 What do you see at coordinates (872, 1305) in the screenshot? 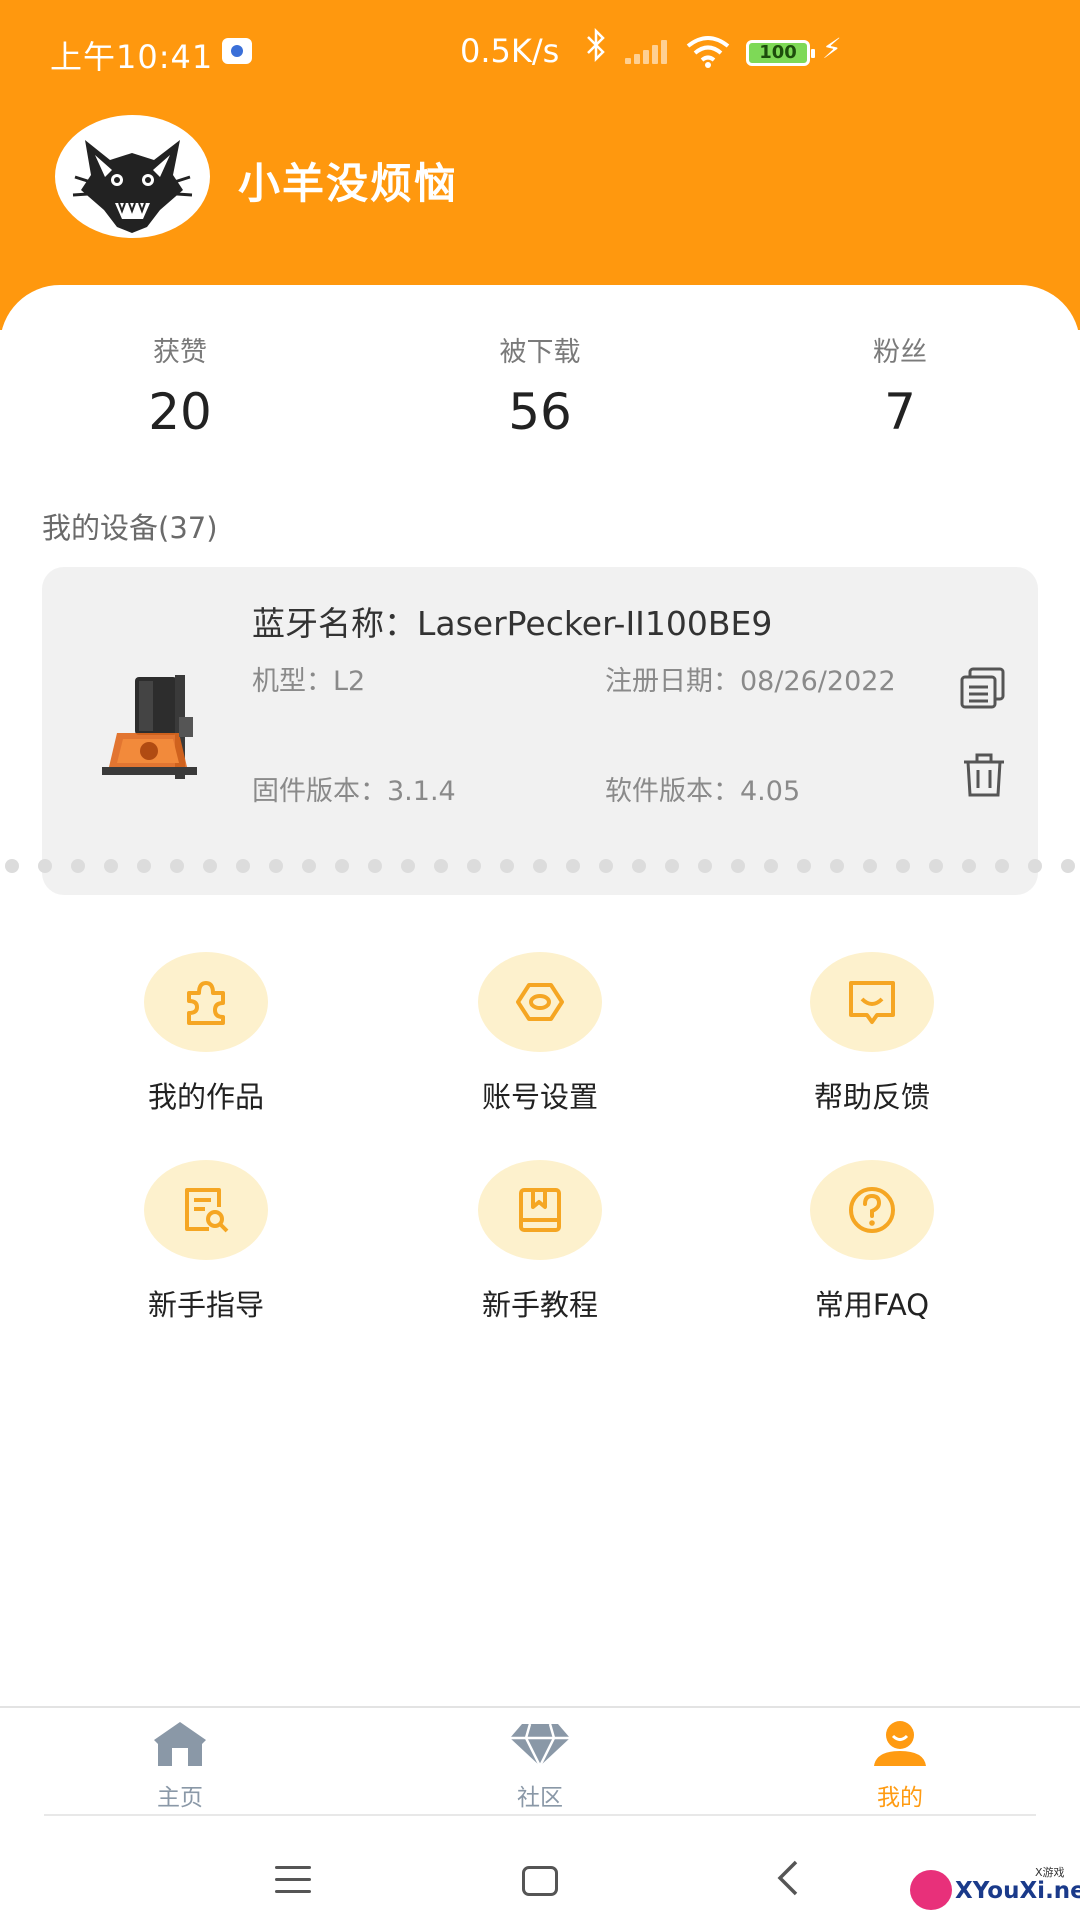
I see `menu-label: 常用FAQ` at bounding box center [872, 1305].